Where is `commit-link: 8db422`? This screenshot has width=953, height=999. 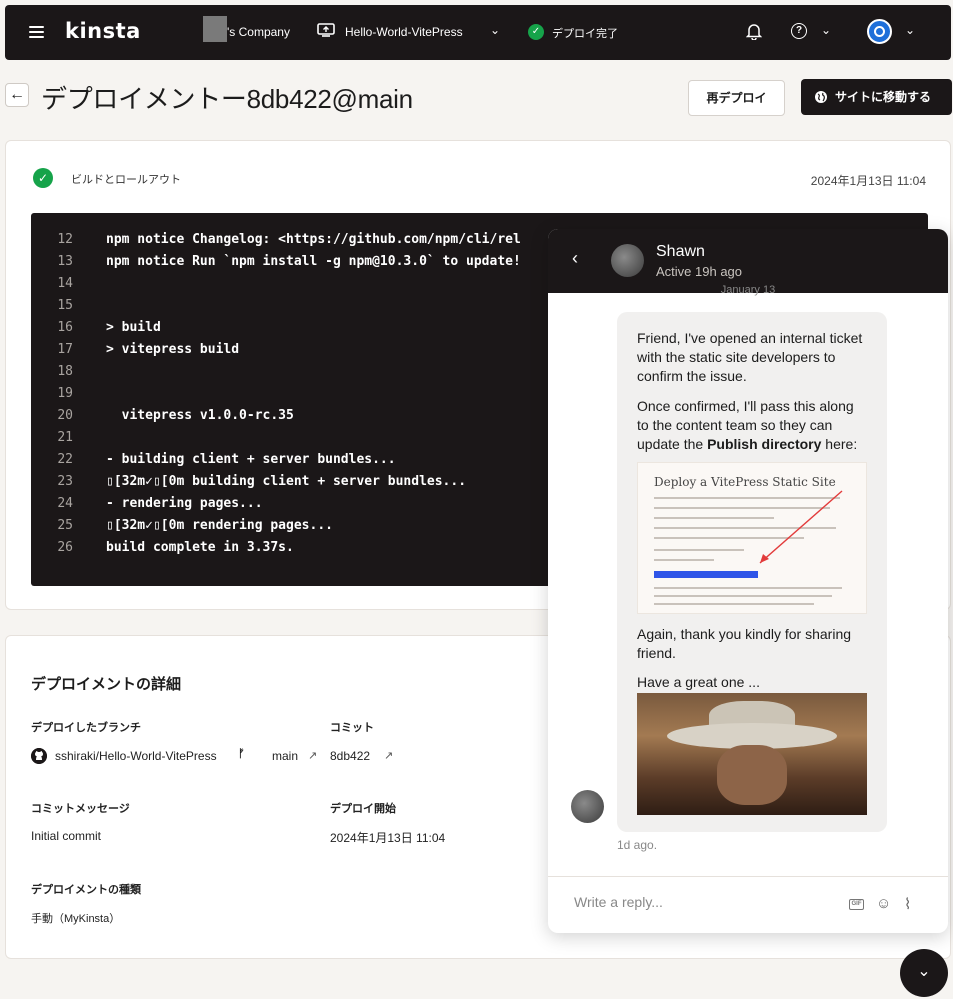
commit-link: 8db422 is located at coordinates (350, 756).